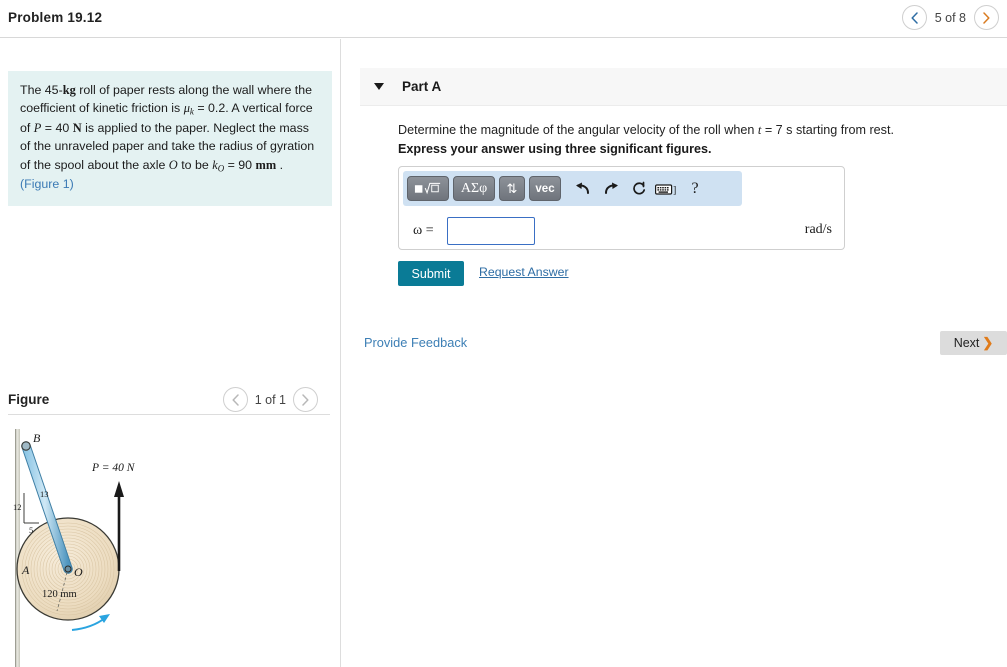 This screenshot has height=667, width=1007. I want to click on reset-circular-arrow-icon, so click(639, 187).